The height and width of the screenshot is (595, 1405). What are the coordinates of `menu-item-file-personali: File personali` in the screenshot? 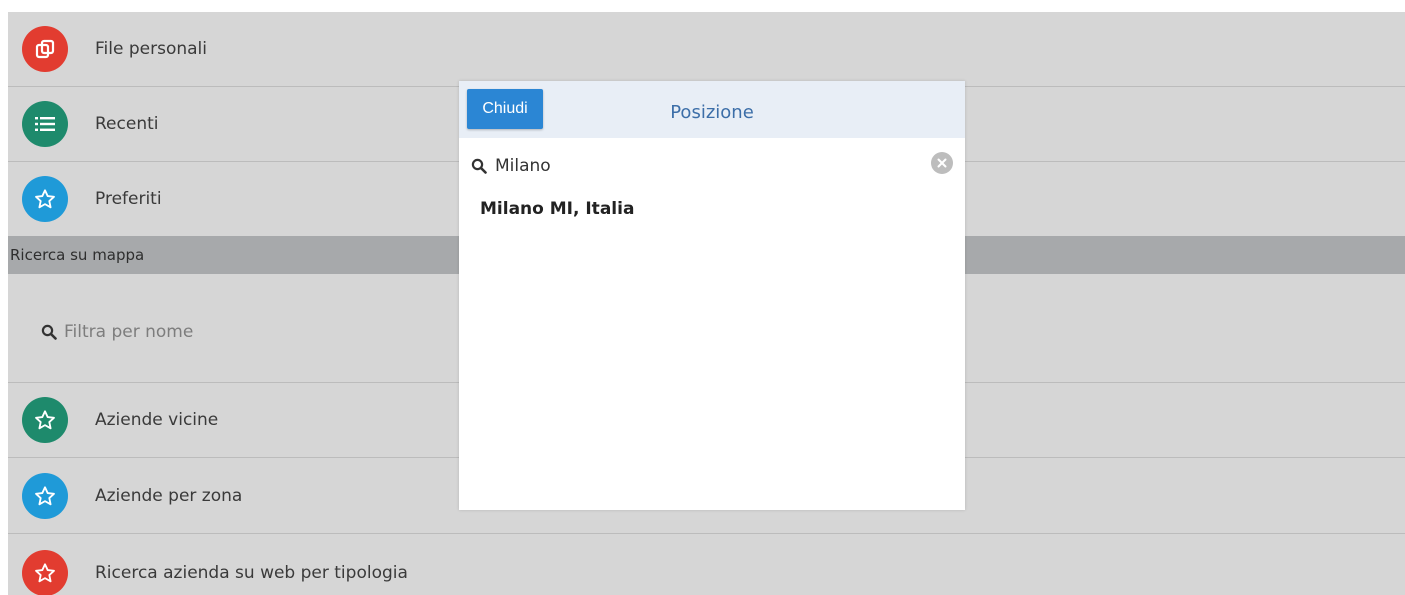 It's located at (706, 49).